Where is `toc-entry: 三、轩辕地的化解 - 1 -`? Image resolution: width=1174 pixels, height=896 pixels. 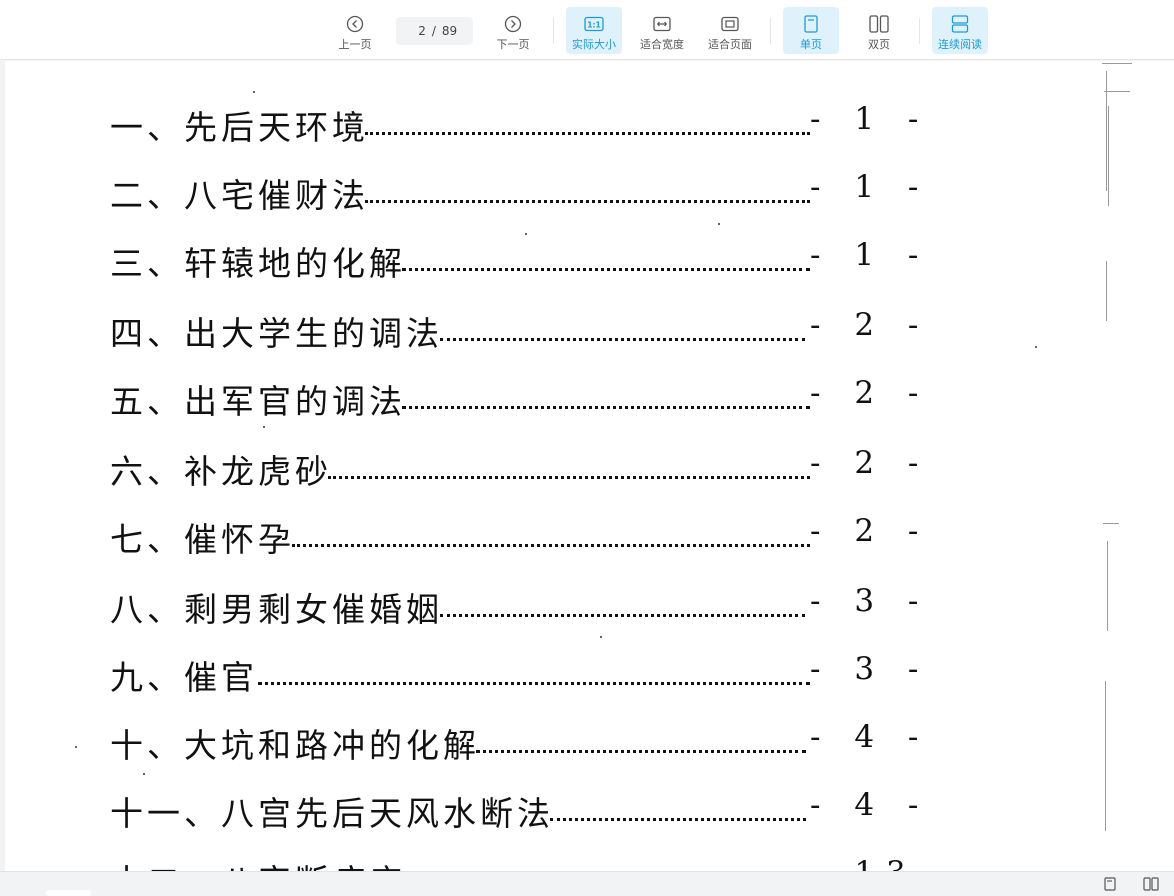
toc-entry: 三、轩辕地的化解 - 1 - is located at coordinates (514, 262).